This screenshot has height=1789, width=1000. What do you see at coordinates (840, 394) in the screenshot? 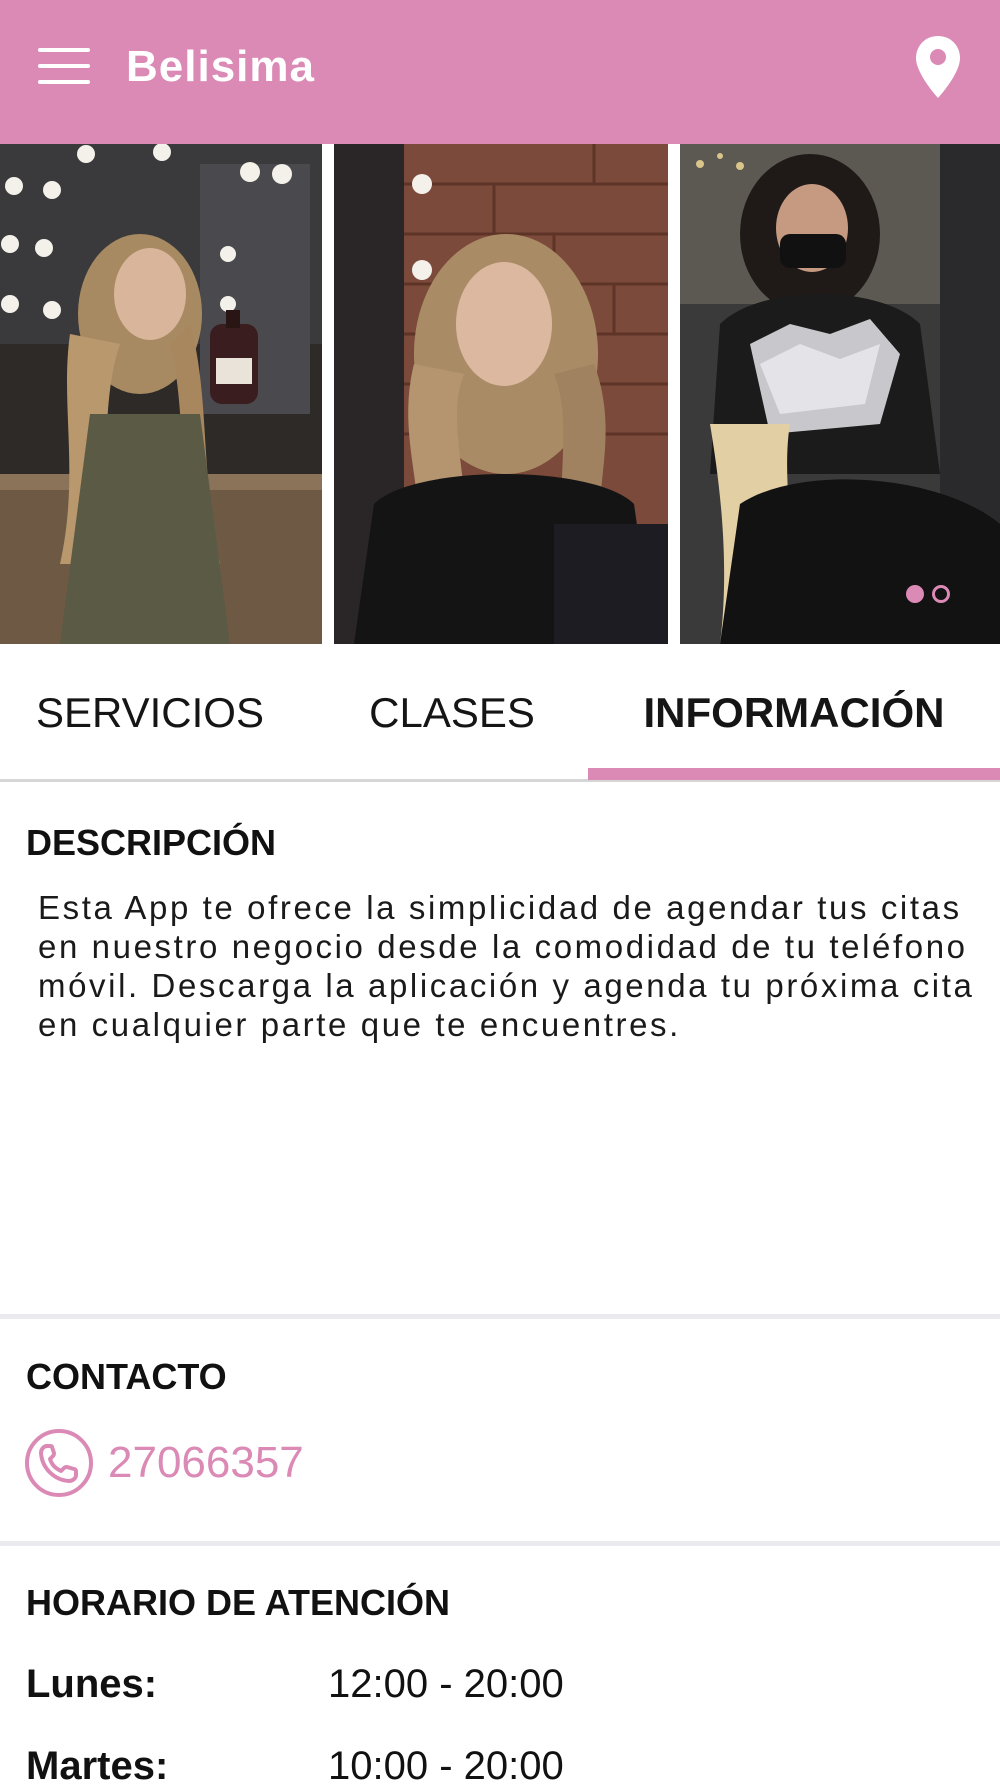
I see `salon-photo-hair-coloring` at bounding box center [840, 394].